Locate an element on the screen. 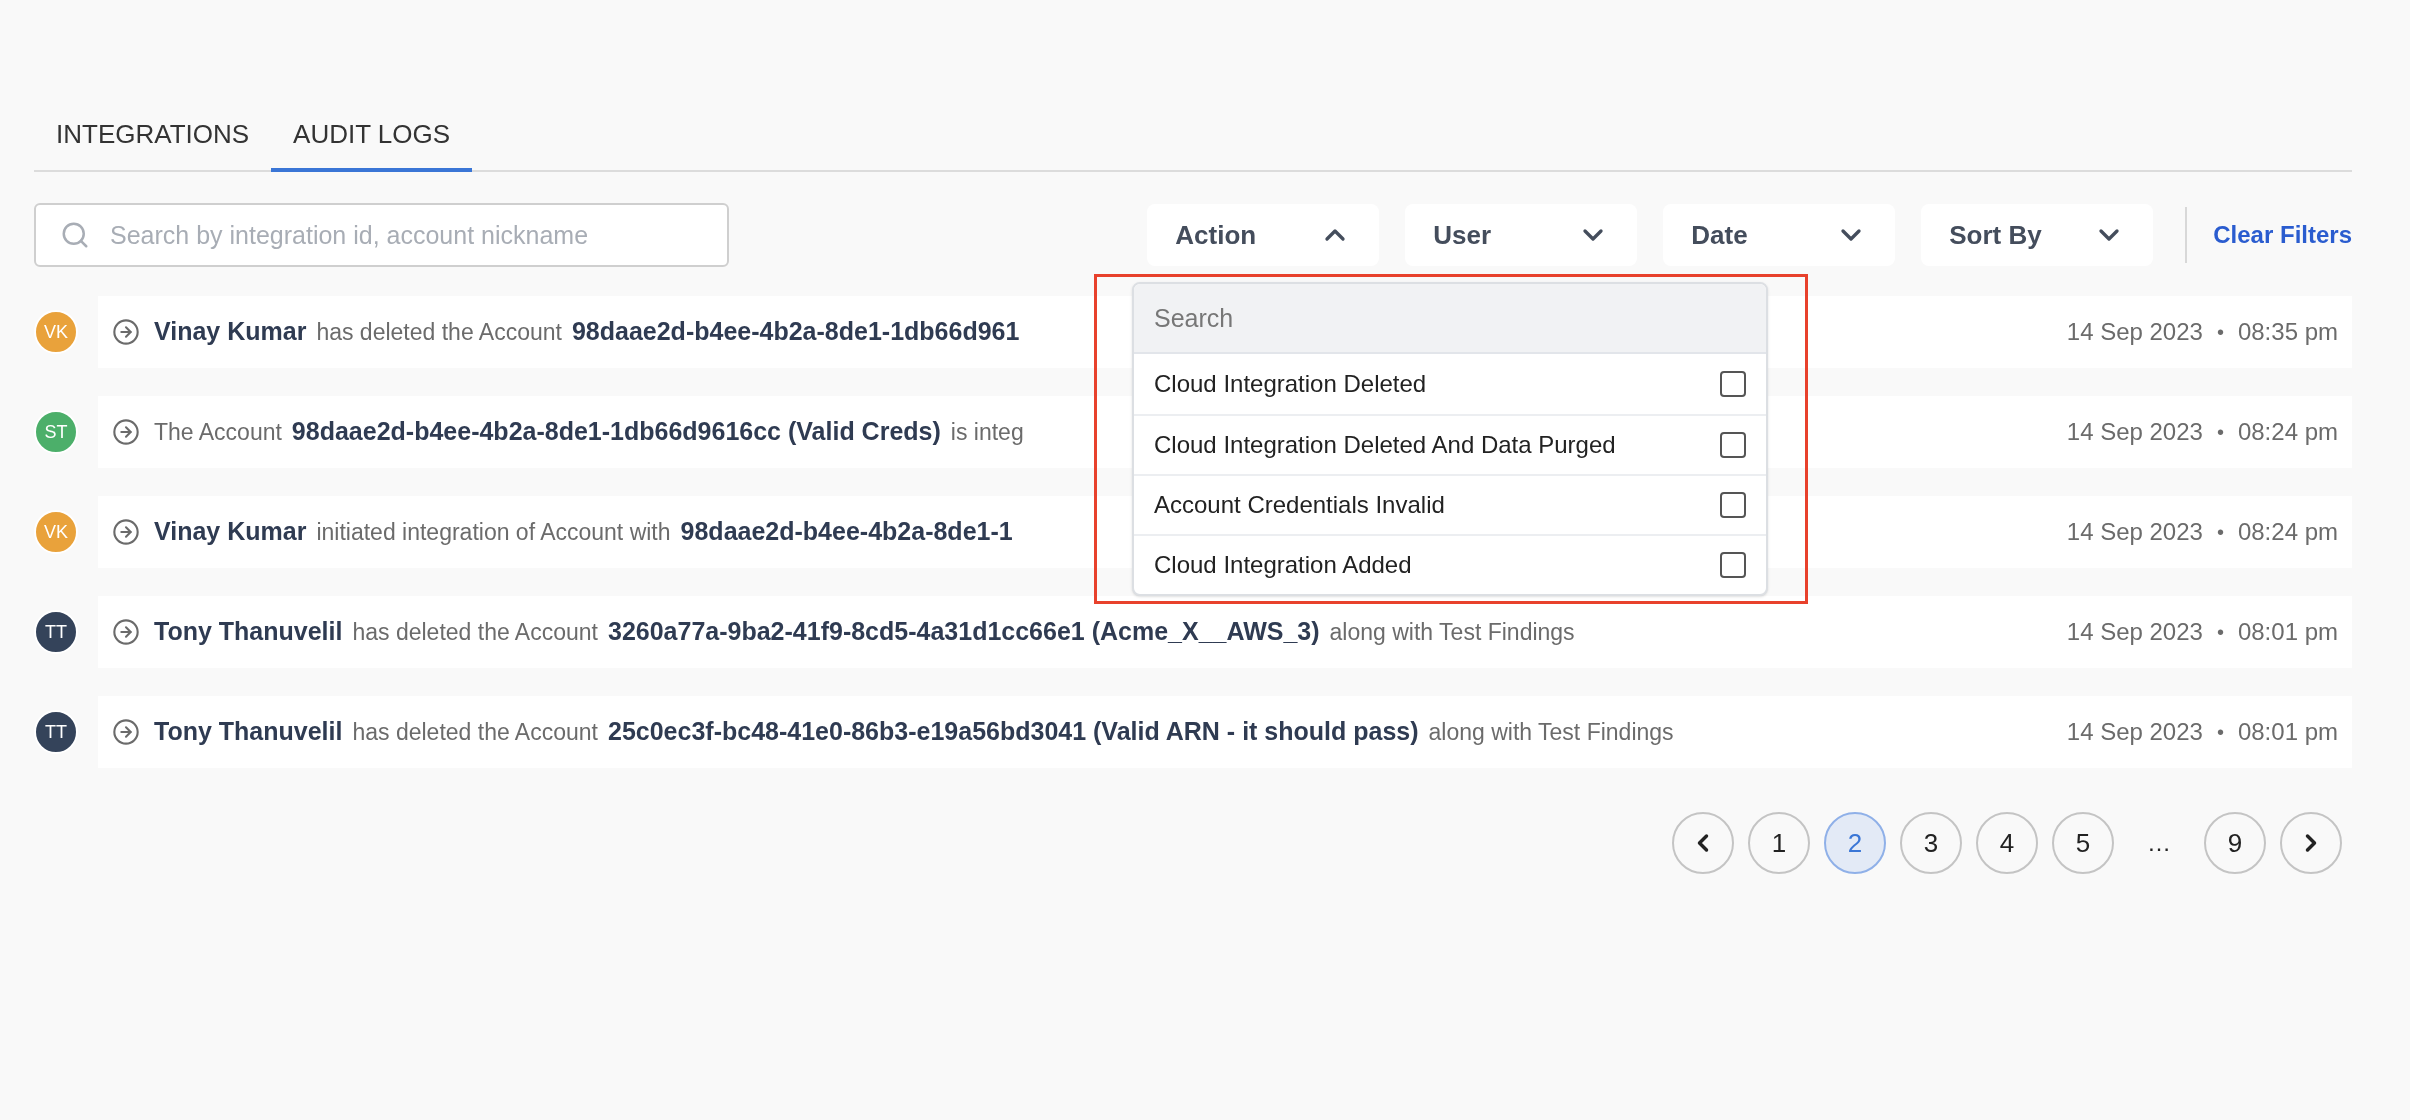 Image resolution: width=2410 pixels, height=1120 pixels. search-icon is located at coordinates (75, 235).